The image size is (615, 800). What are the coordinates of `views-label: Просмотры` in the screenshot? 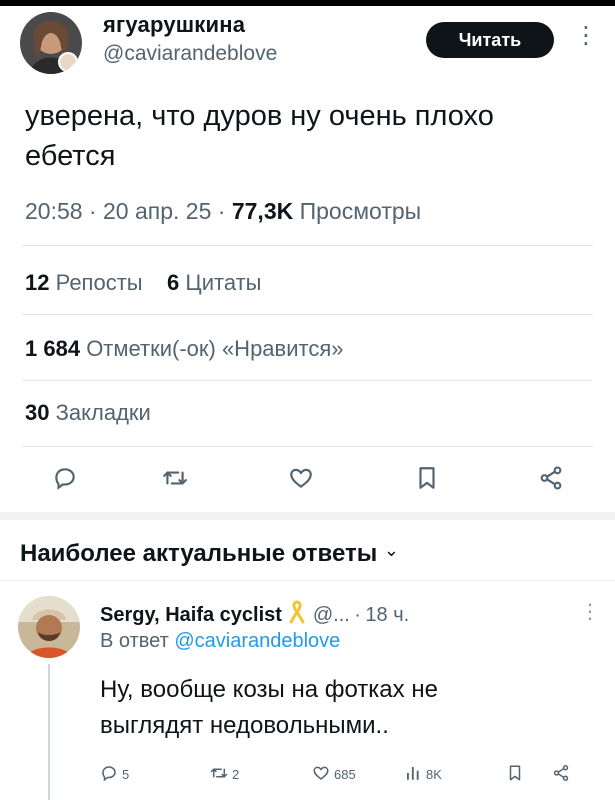 It's located at (360, 211).